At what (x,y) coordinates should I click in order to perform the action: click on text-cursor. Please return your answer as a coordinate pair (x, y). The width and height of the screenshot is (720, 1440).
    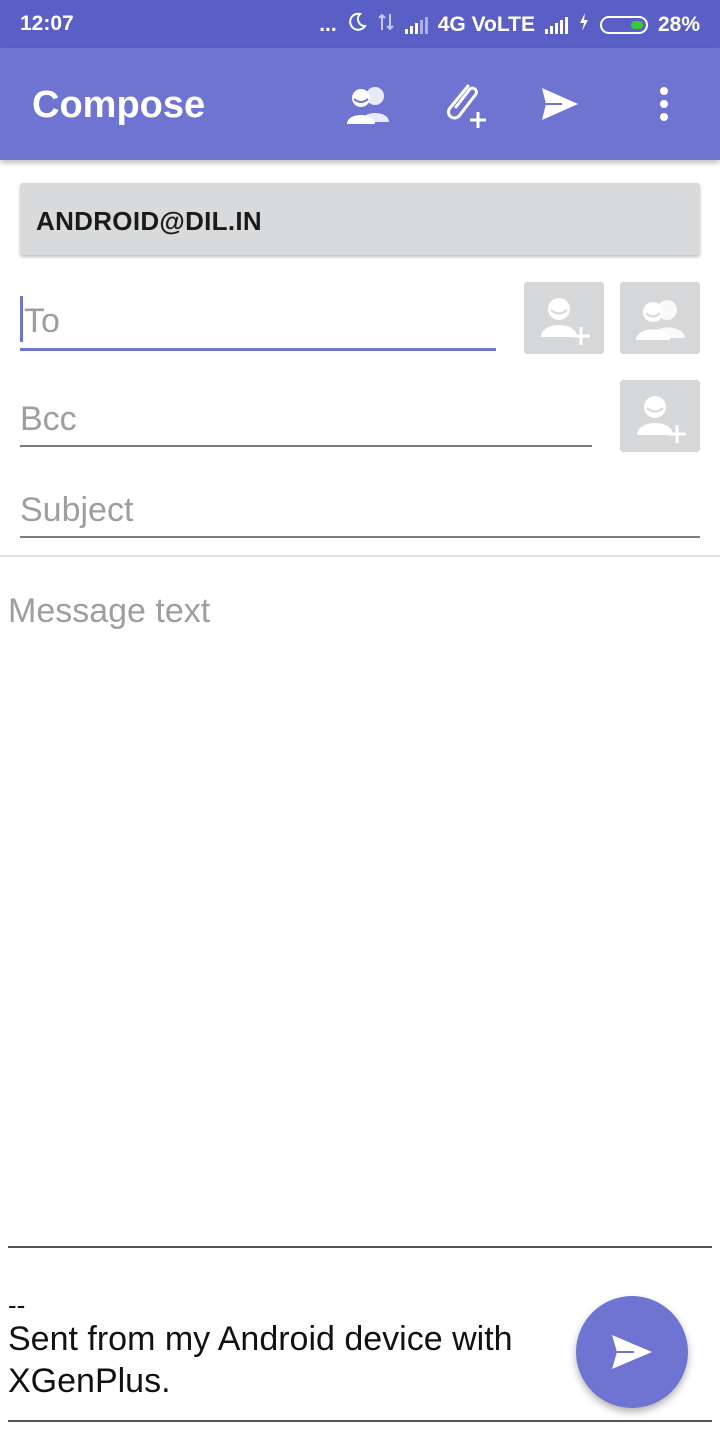
    Looking at the image, I should click on (21, 319).